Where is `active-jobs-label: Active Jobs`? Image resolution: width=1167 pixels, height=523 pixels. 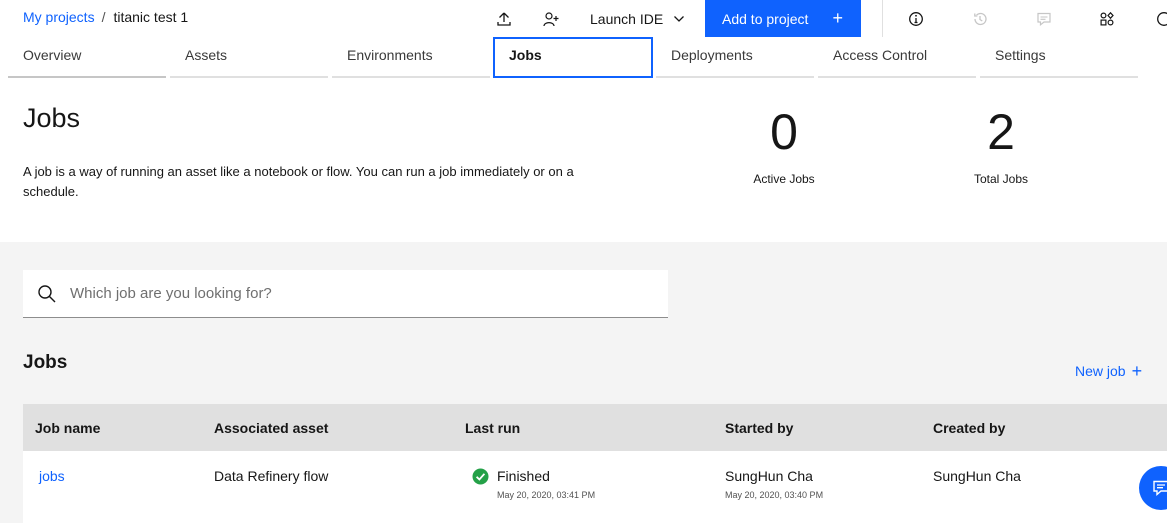
active-jobs-label: Active Jobs is located at coordinates (784, 179).